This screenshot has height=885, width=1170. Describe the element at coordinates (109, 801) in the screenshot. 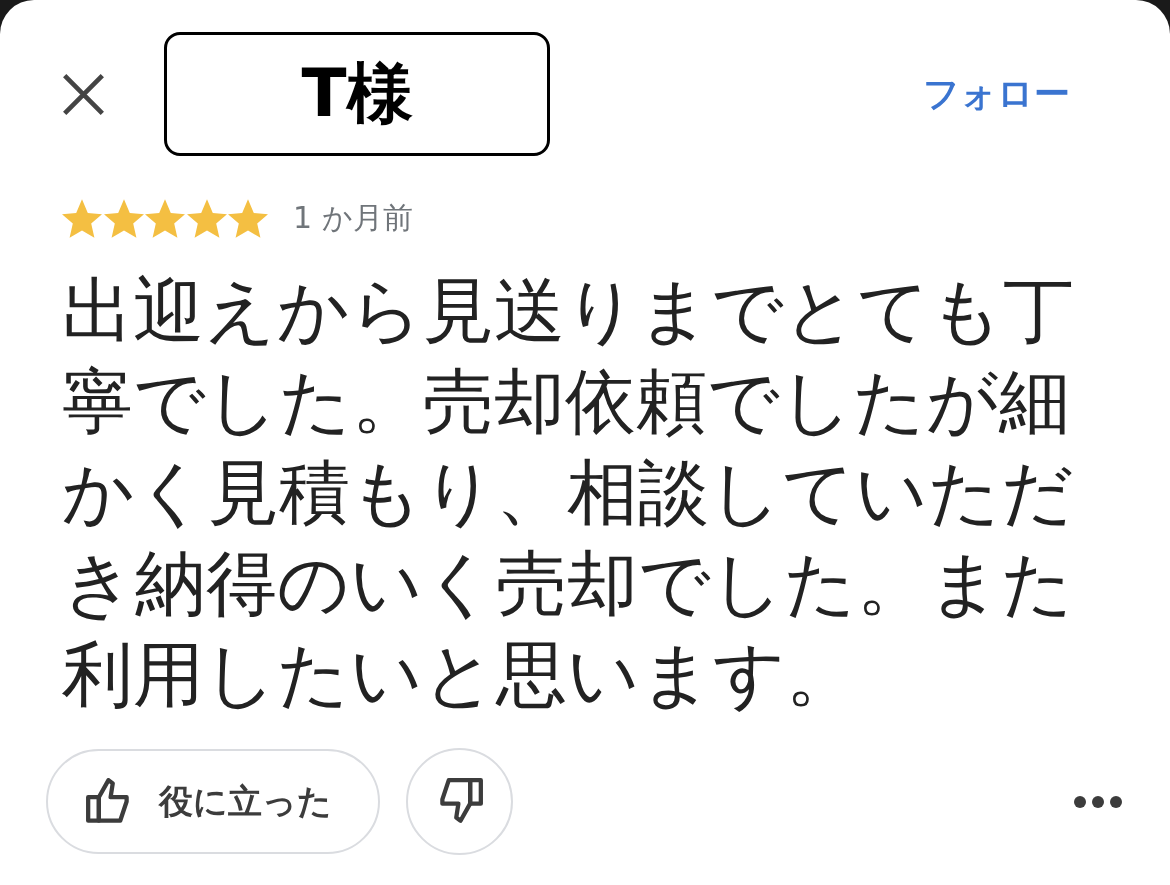

I see `thumbs-up-icon` at that location.